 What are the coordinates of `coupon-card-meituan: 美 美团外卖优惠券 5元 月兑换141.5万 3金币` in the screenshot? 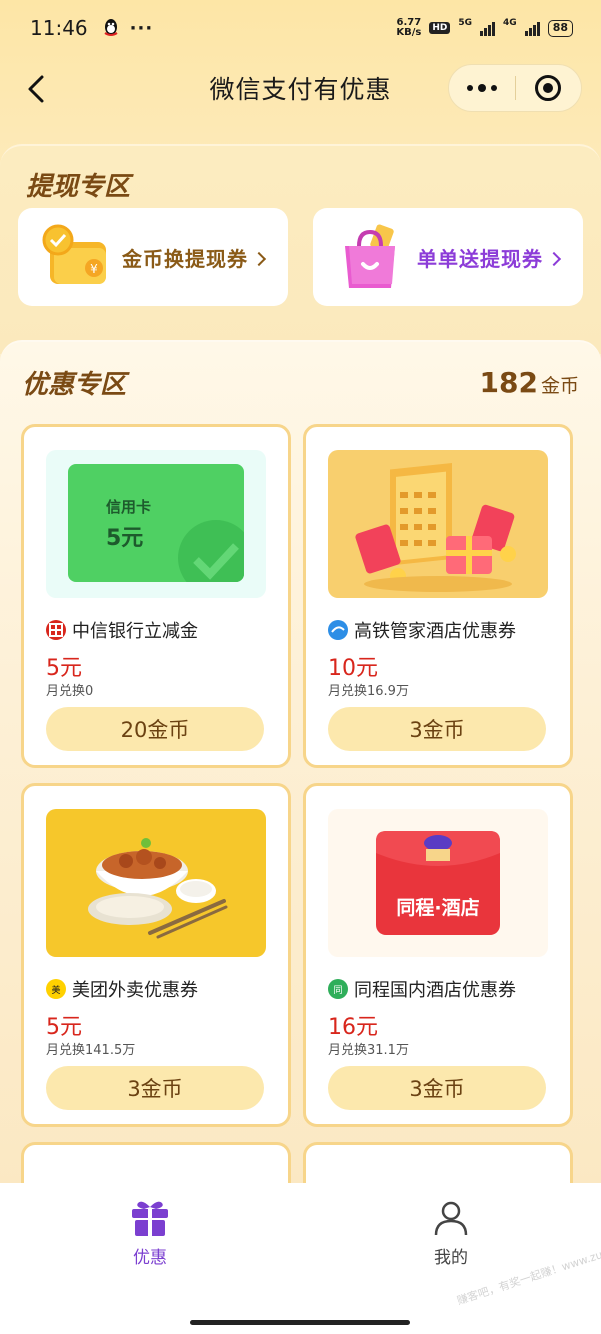 It's located at (156, 955).